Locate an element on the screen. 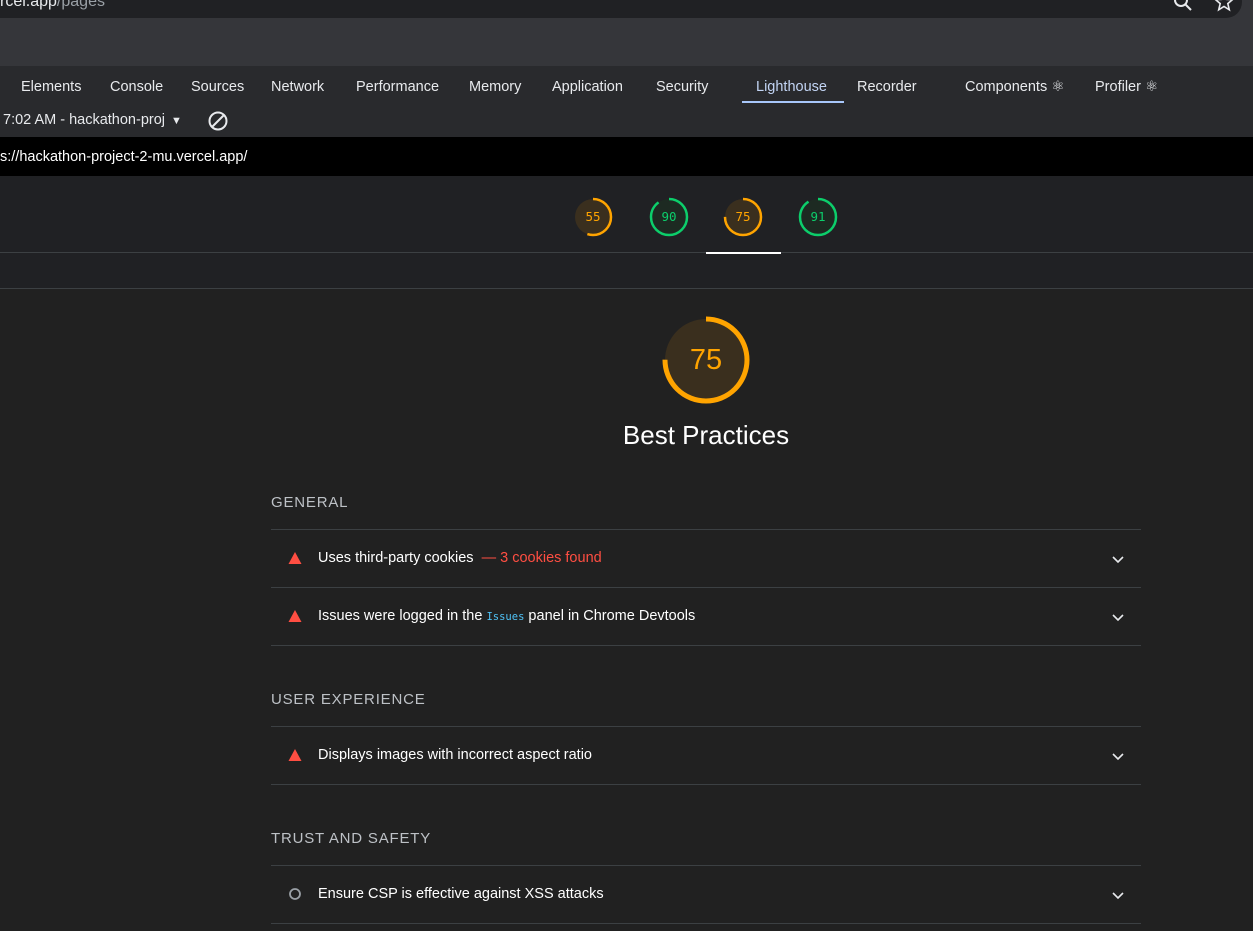 The image size is (1253, 931). audit-title-text: Uses third-party cookies is located at coordinates (396, 558).